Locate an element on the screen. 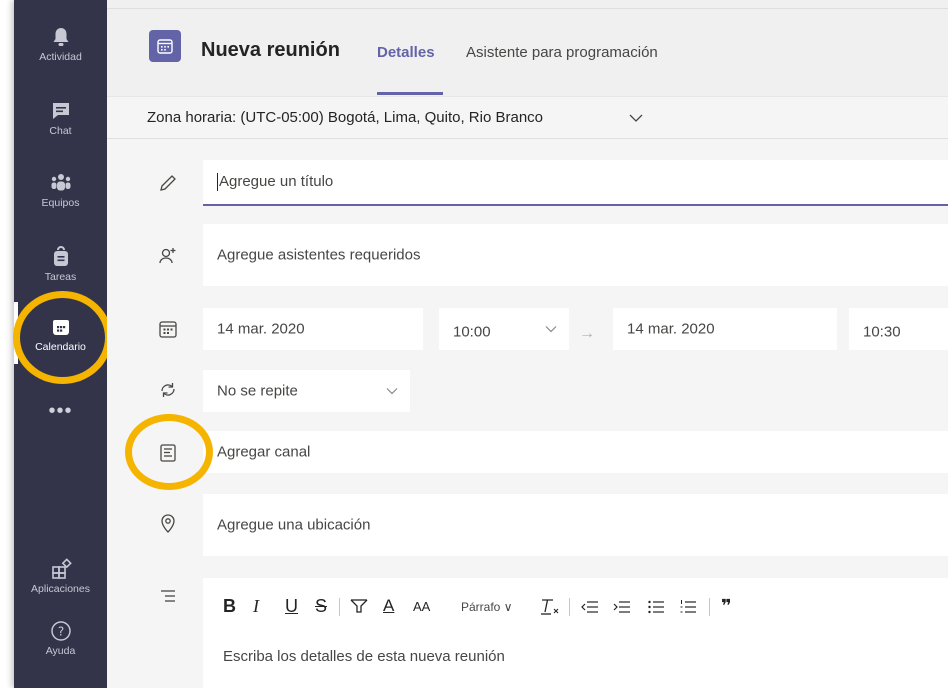  title-input: Agregue un título is located at coordinates (575, 183).